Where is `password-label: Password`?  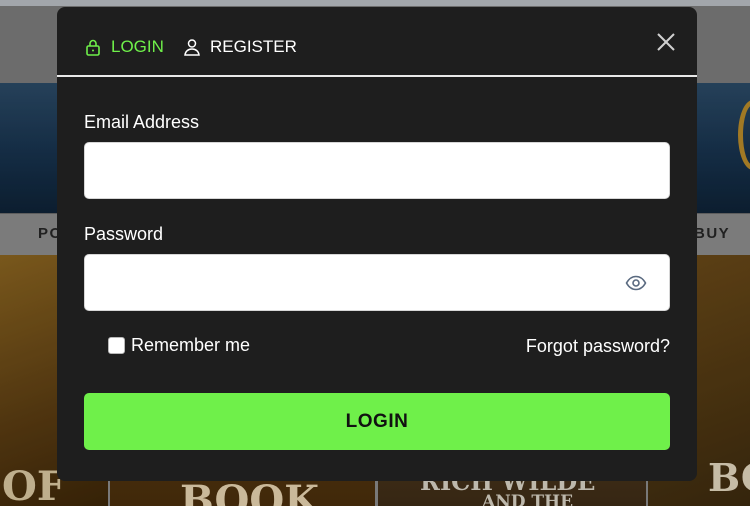
password-label: Password is located at coordinates (124, 234).